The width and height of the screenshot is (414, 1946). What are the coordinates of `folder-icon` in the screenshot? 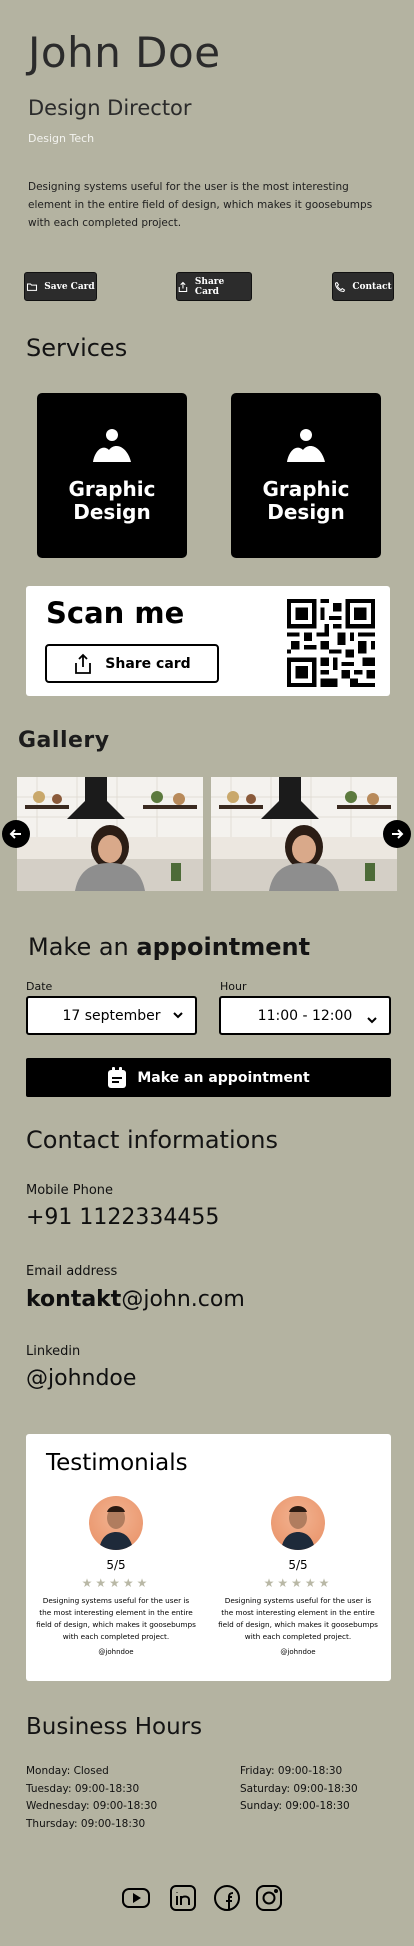 It's located at (32, 286).